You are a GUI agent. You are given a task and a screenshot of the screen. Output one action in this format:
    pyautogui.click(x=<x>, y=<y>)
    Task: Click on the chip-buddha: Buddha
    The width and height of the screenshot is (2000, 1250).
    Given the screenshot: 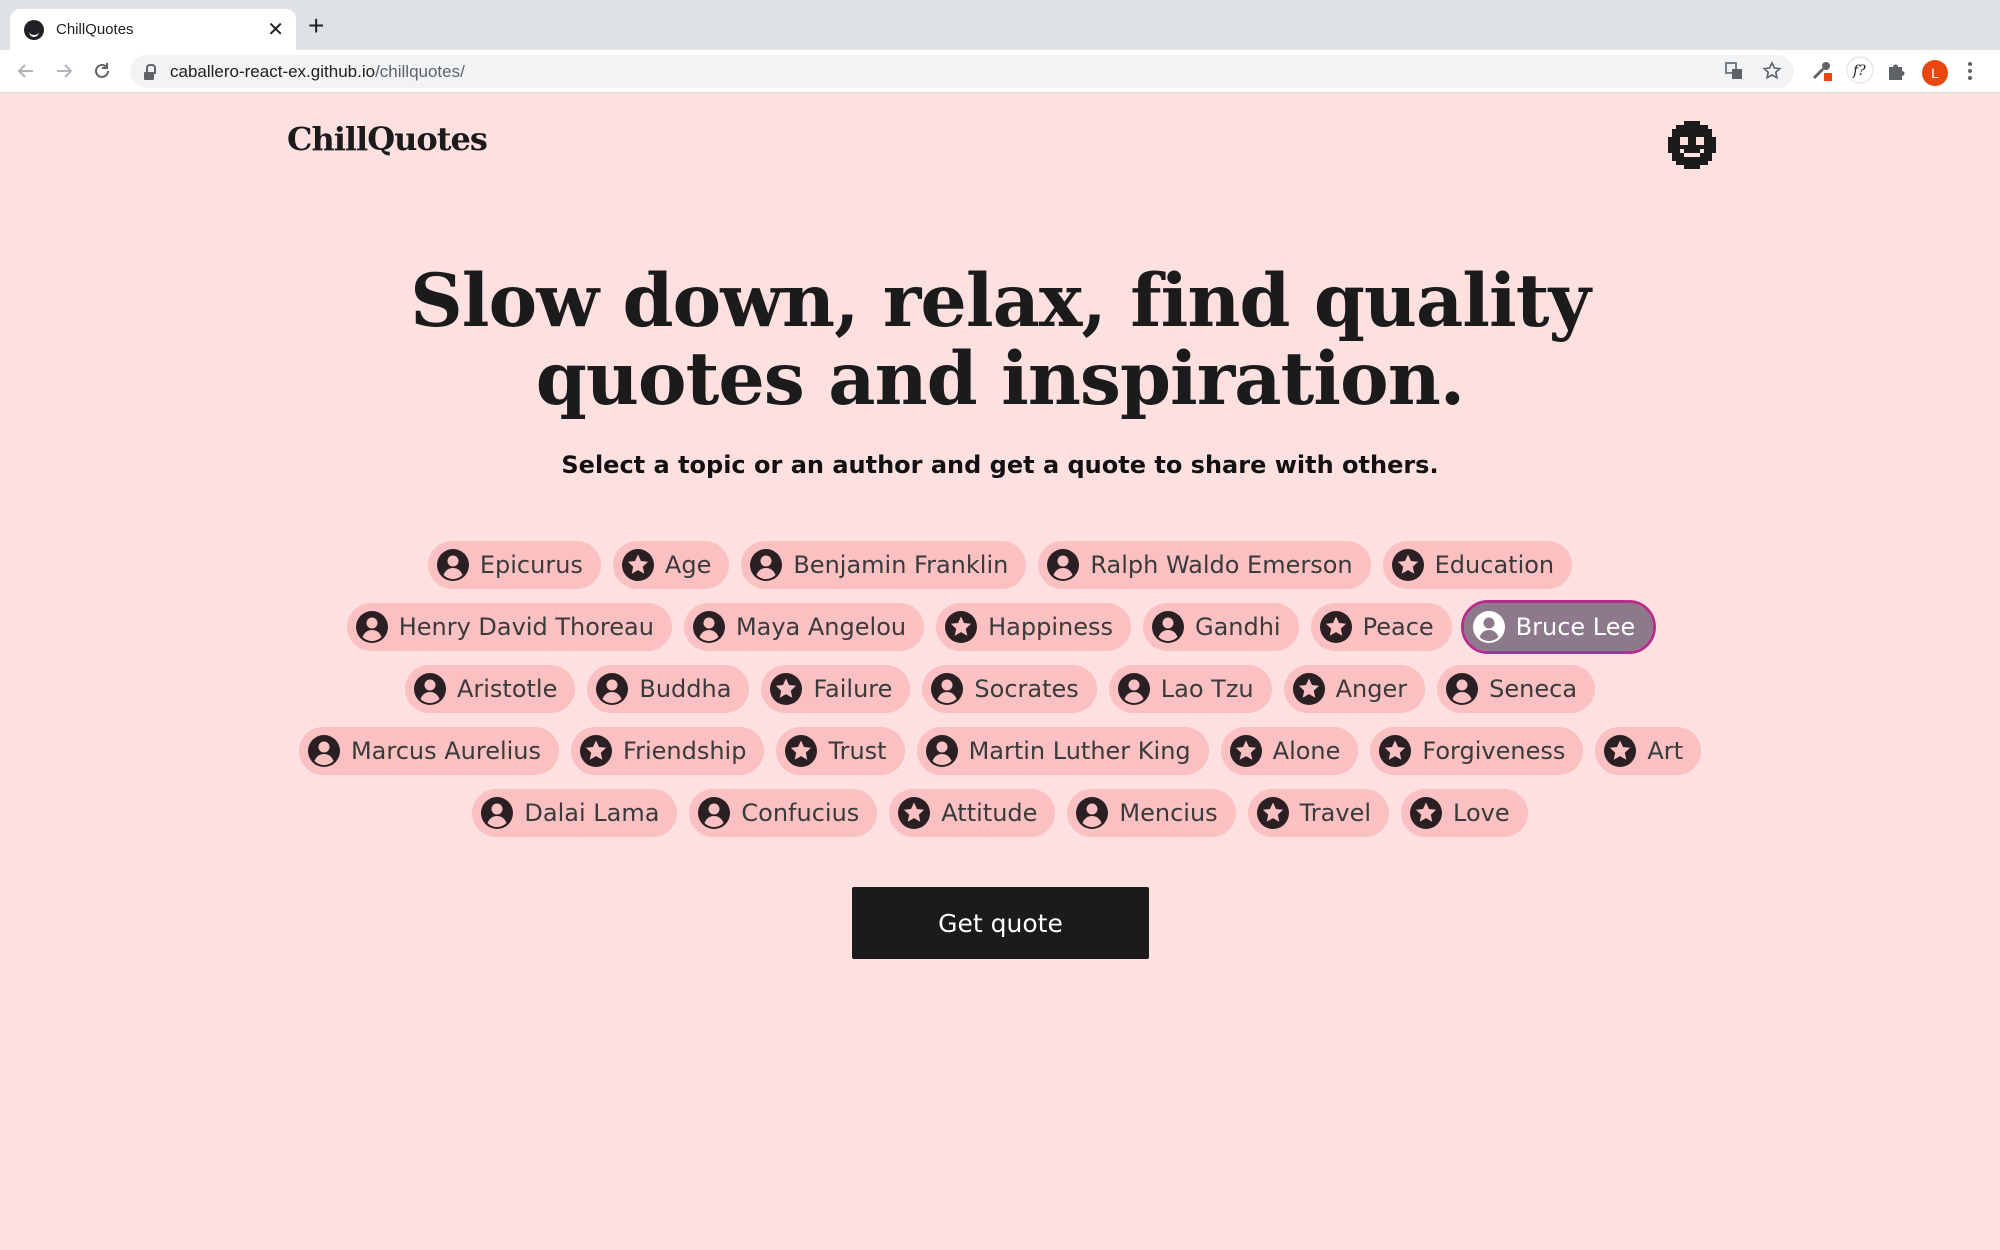 What is the action you would take?
    pyautogui.click(x=668, y=689)
    